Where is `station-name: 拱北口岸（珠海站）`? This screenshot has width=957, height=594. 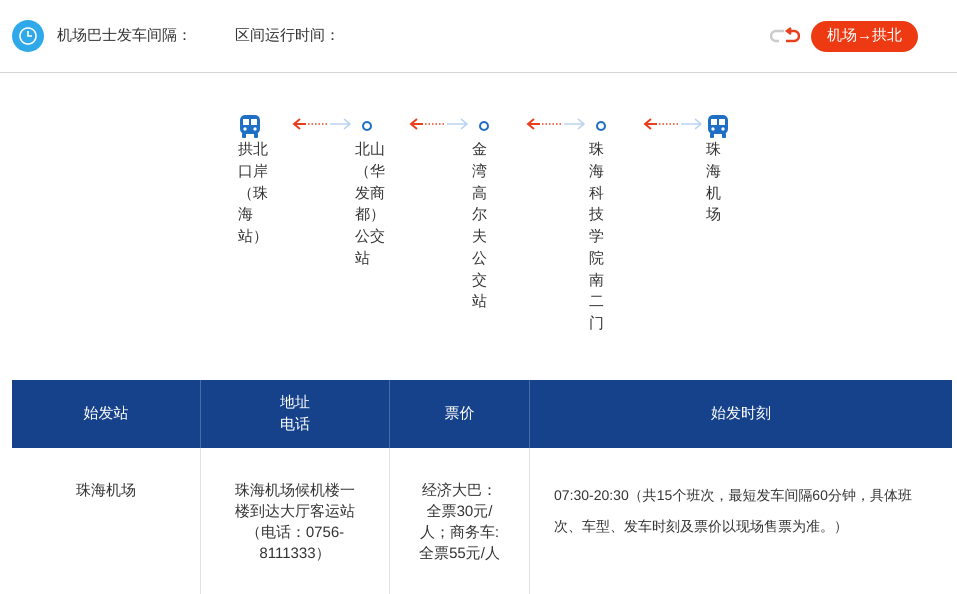
station-name: 拱北口岸（珠海站） is located at coordinates (253, 193).